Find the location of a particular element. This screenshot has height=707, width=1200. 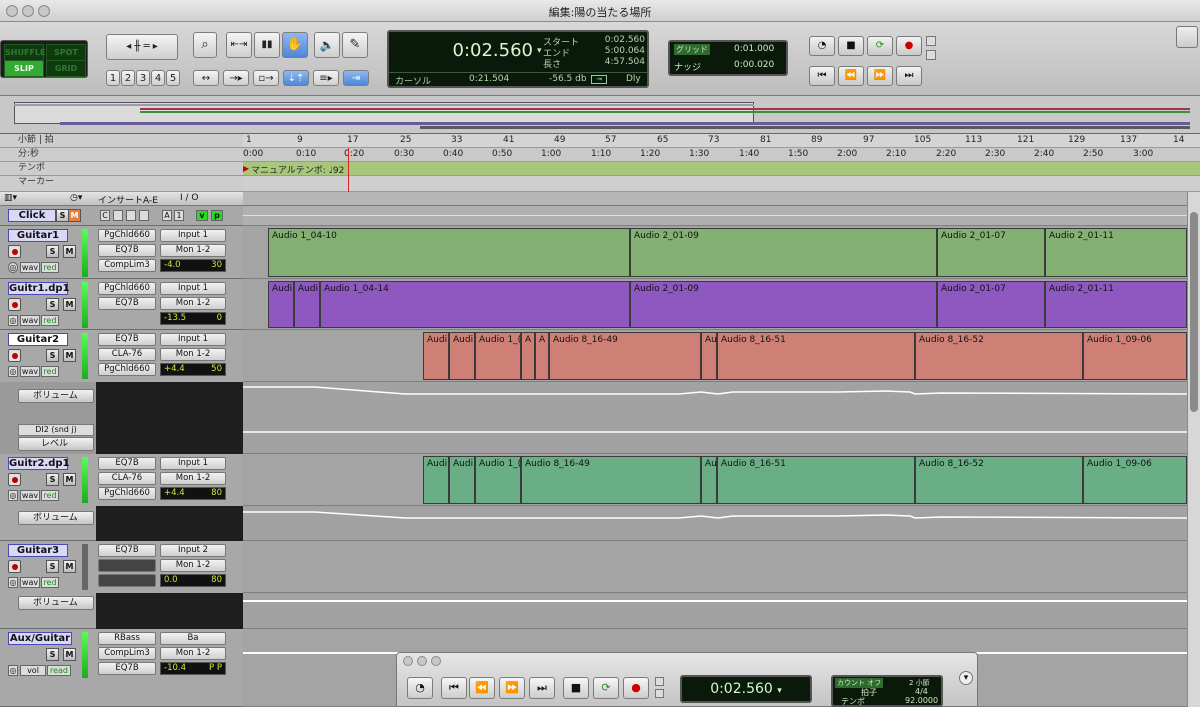

zoom-preset-2: 2 is located at coordinates (128, 78).